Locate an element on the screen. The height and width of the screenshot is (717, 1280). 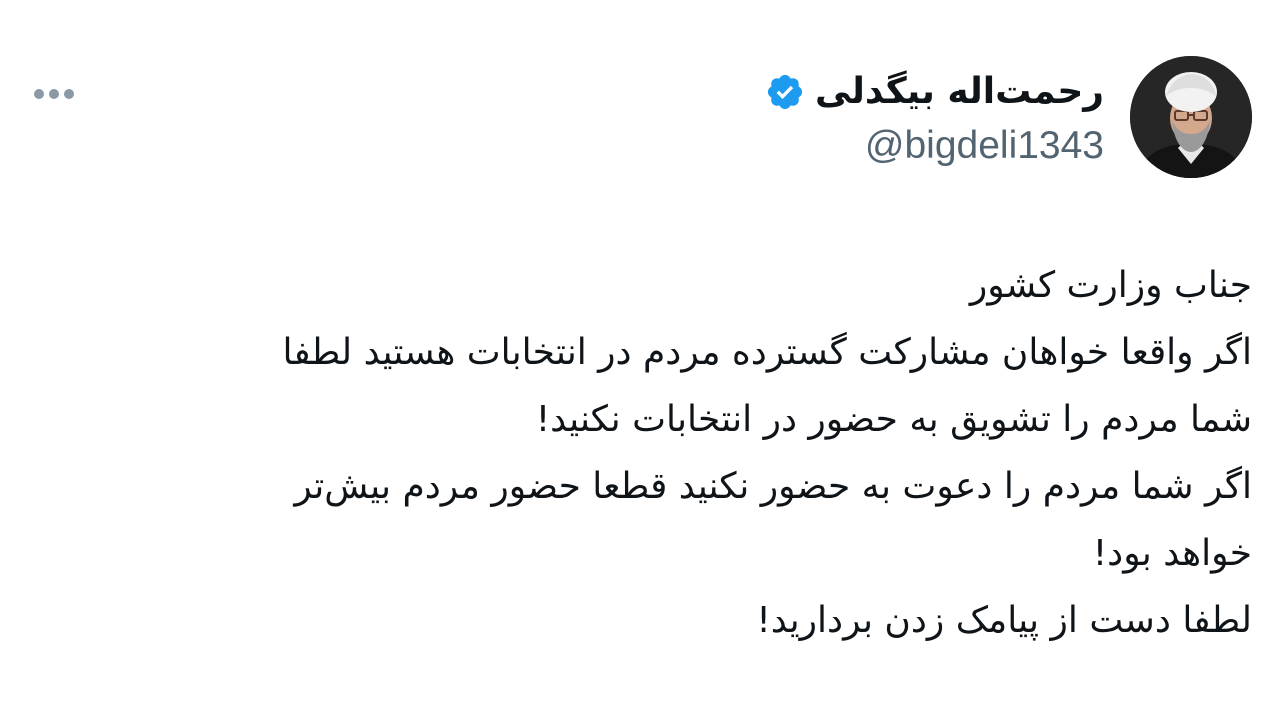
verified-badge-icon is located at coordinates (785, 92).